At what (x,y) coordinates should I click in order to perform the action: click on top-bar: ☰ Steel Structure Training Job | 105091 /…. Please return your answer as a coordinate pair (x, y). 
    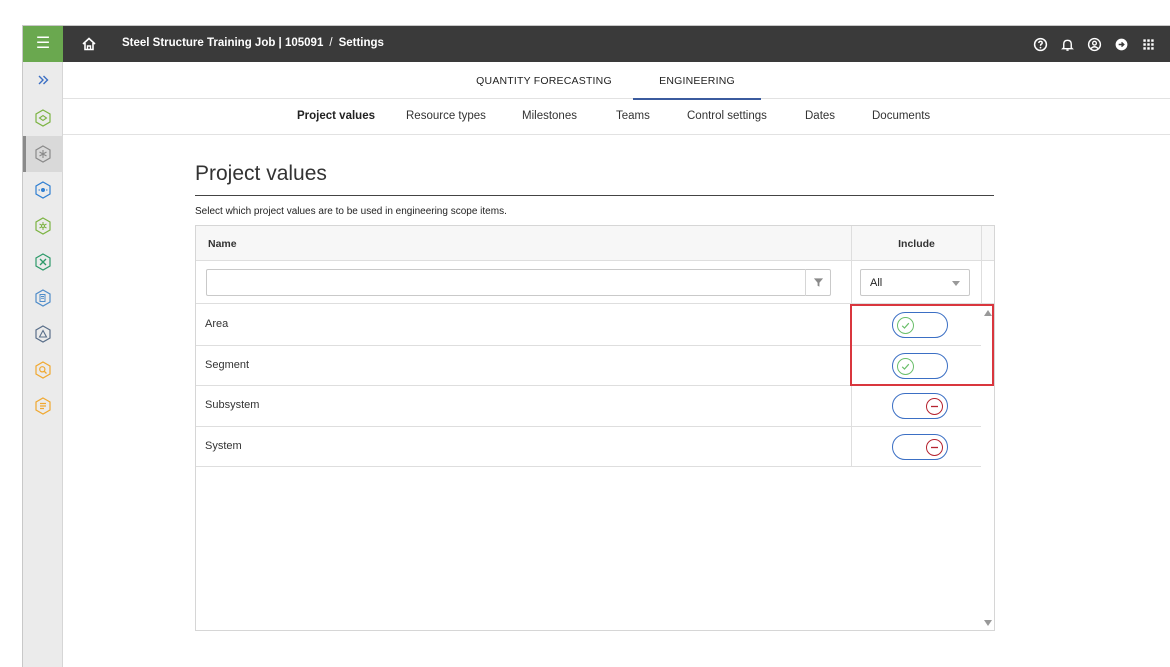
    Looking at the image, I should click on (596, 44).